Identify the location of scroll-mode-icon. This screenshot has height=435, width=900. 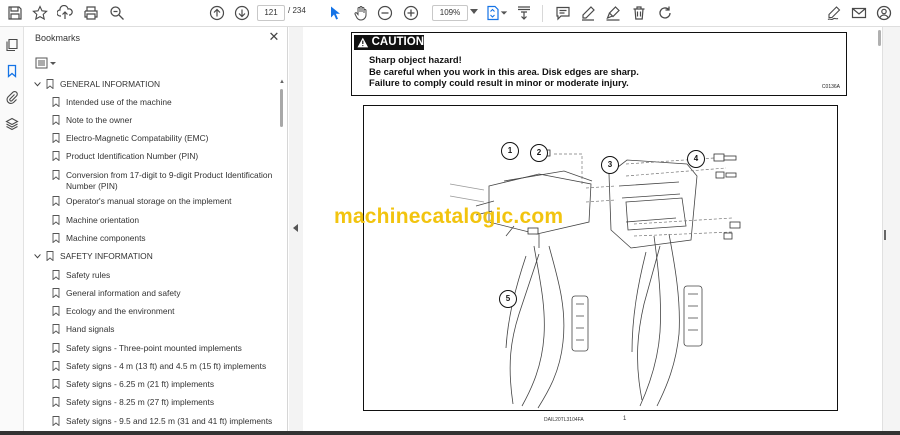
(524, 13).